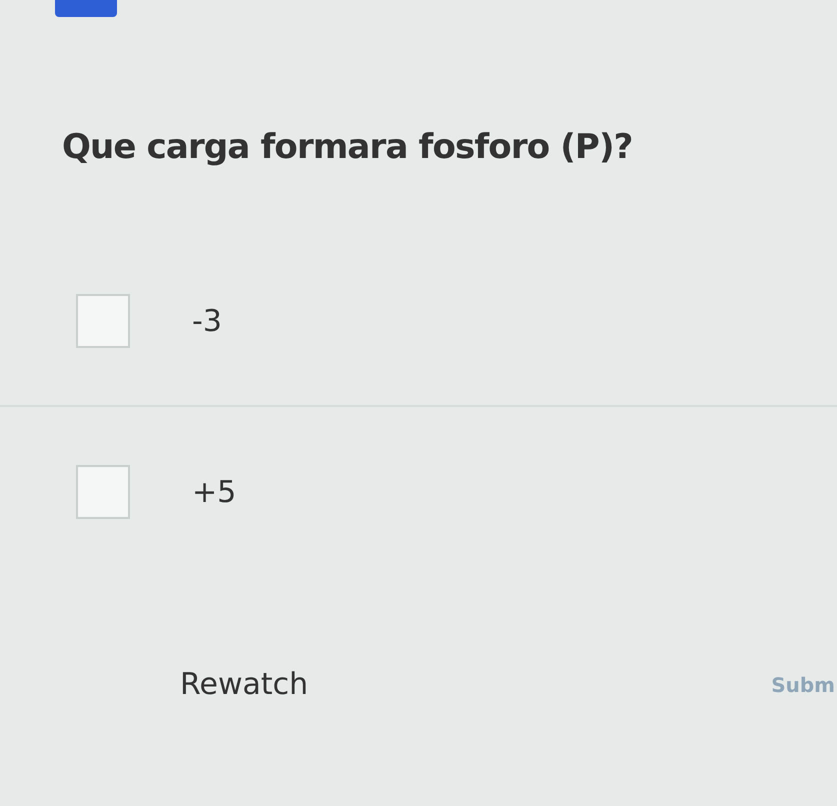  Describe the element at coordinates (86, 8) in the screenshot. I see `top-button` at that location.